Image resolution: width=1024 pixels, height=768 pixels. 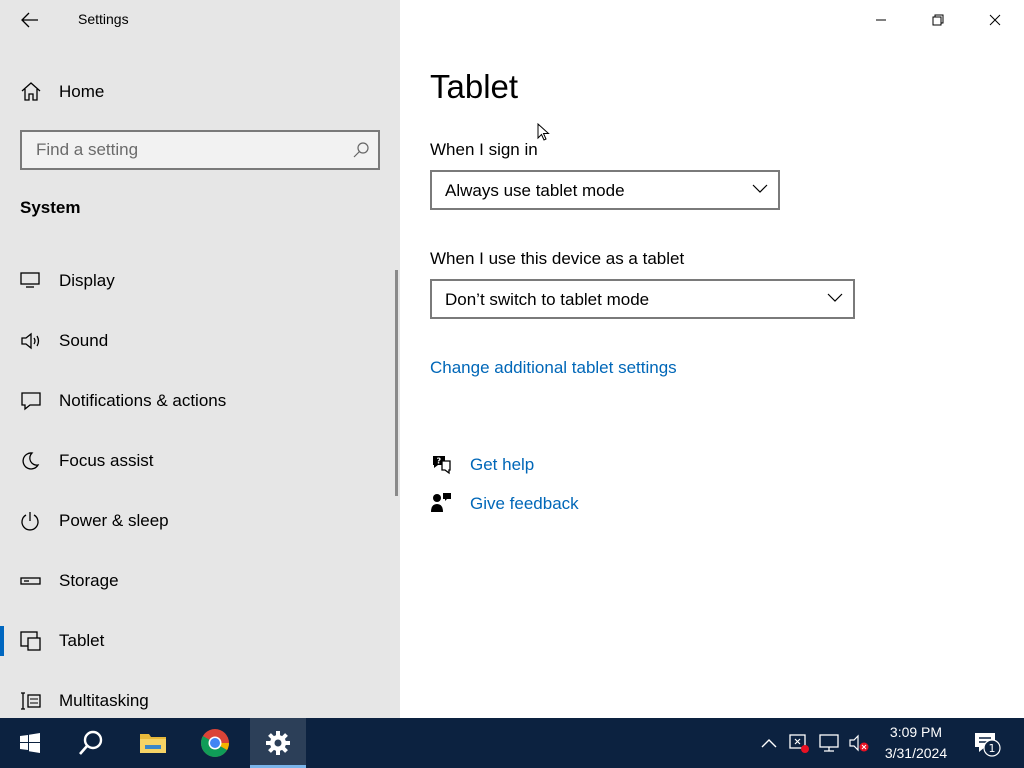 I want to click on chrome-button, so click(x=215, y=743).